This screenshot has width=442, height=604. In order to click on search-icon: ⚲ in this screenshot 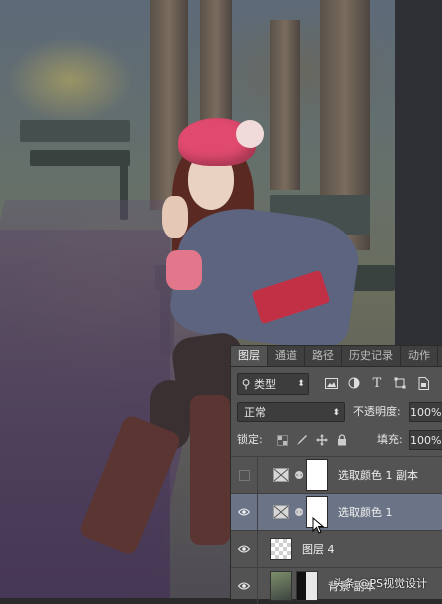, I will do `click(246, 384)`.